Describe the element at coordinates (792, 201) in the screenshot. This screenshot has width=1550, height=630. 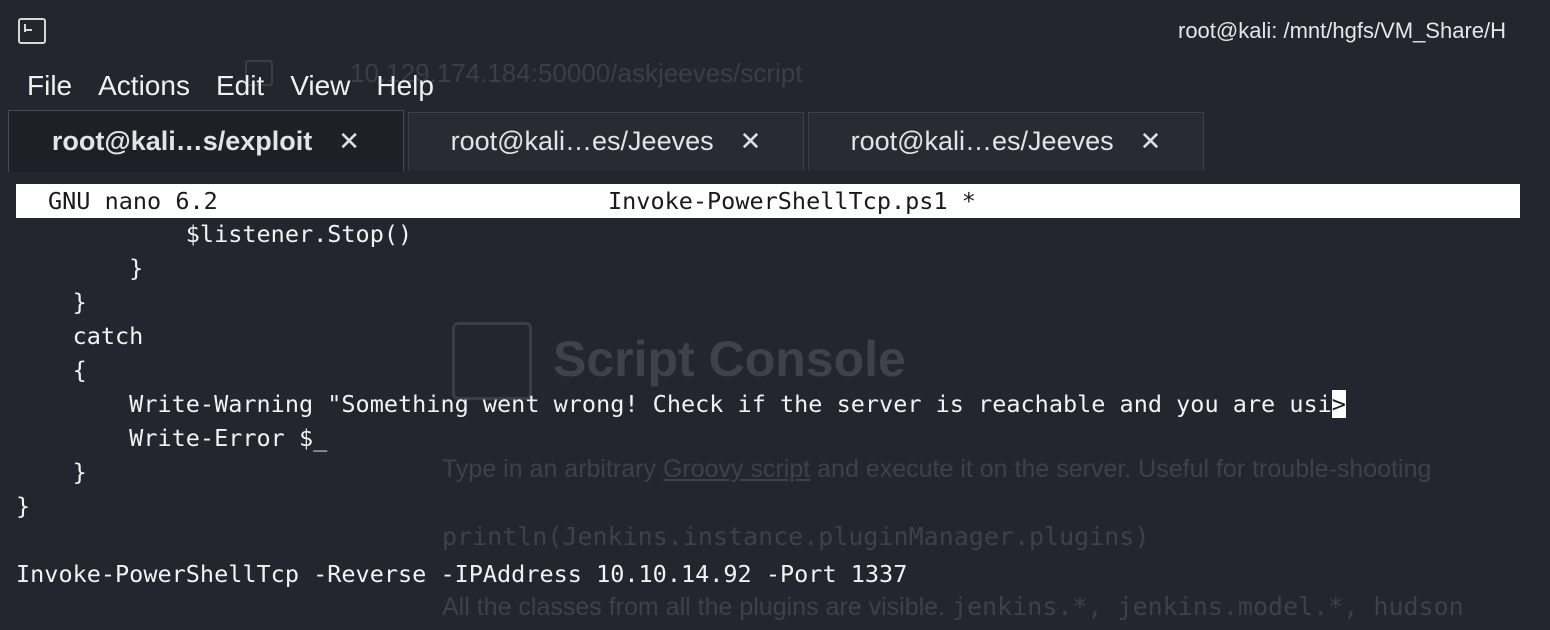
I see `nano-filename: Invoke-PowerShellTcp.ps1 *` at that location.